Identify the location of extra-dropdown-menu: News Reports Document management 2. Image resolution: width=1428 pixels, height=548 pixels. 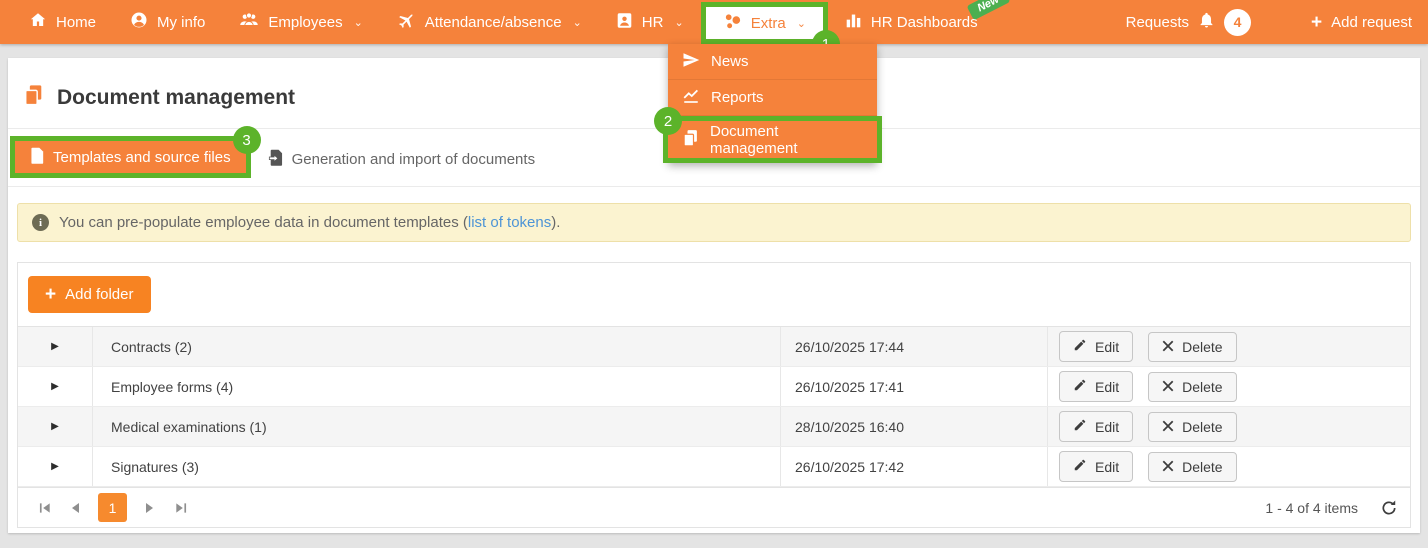
(768, 103).